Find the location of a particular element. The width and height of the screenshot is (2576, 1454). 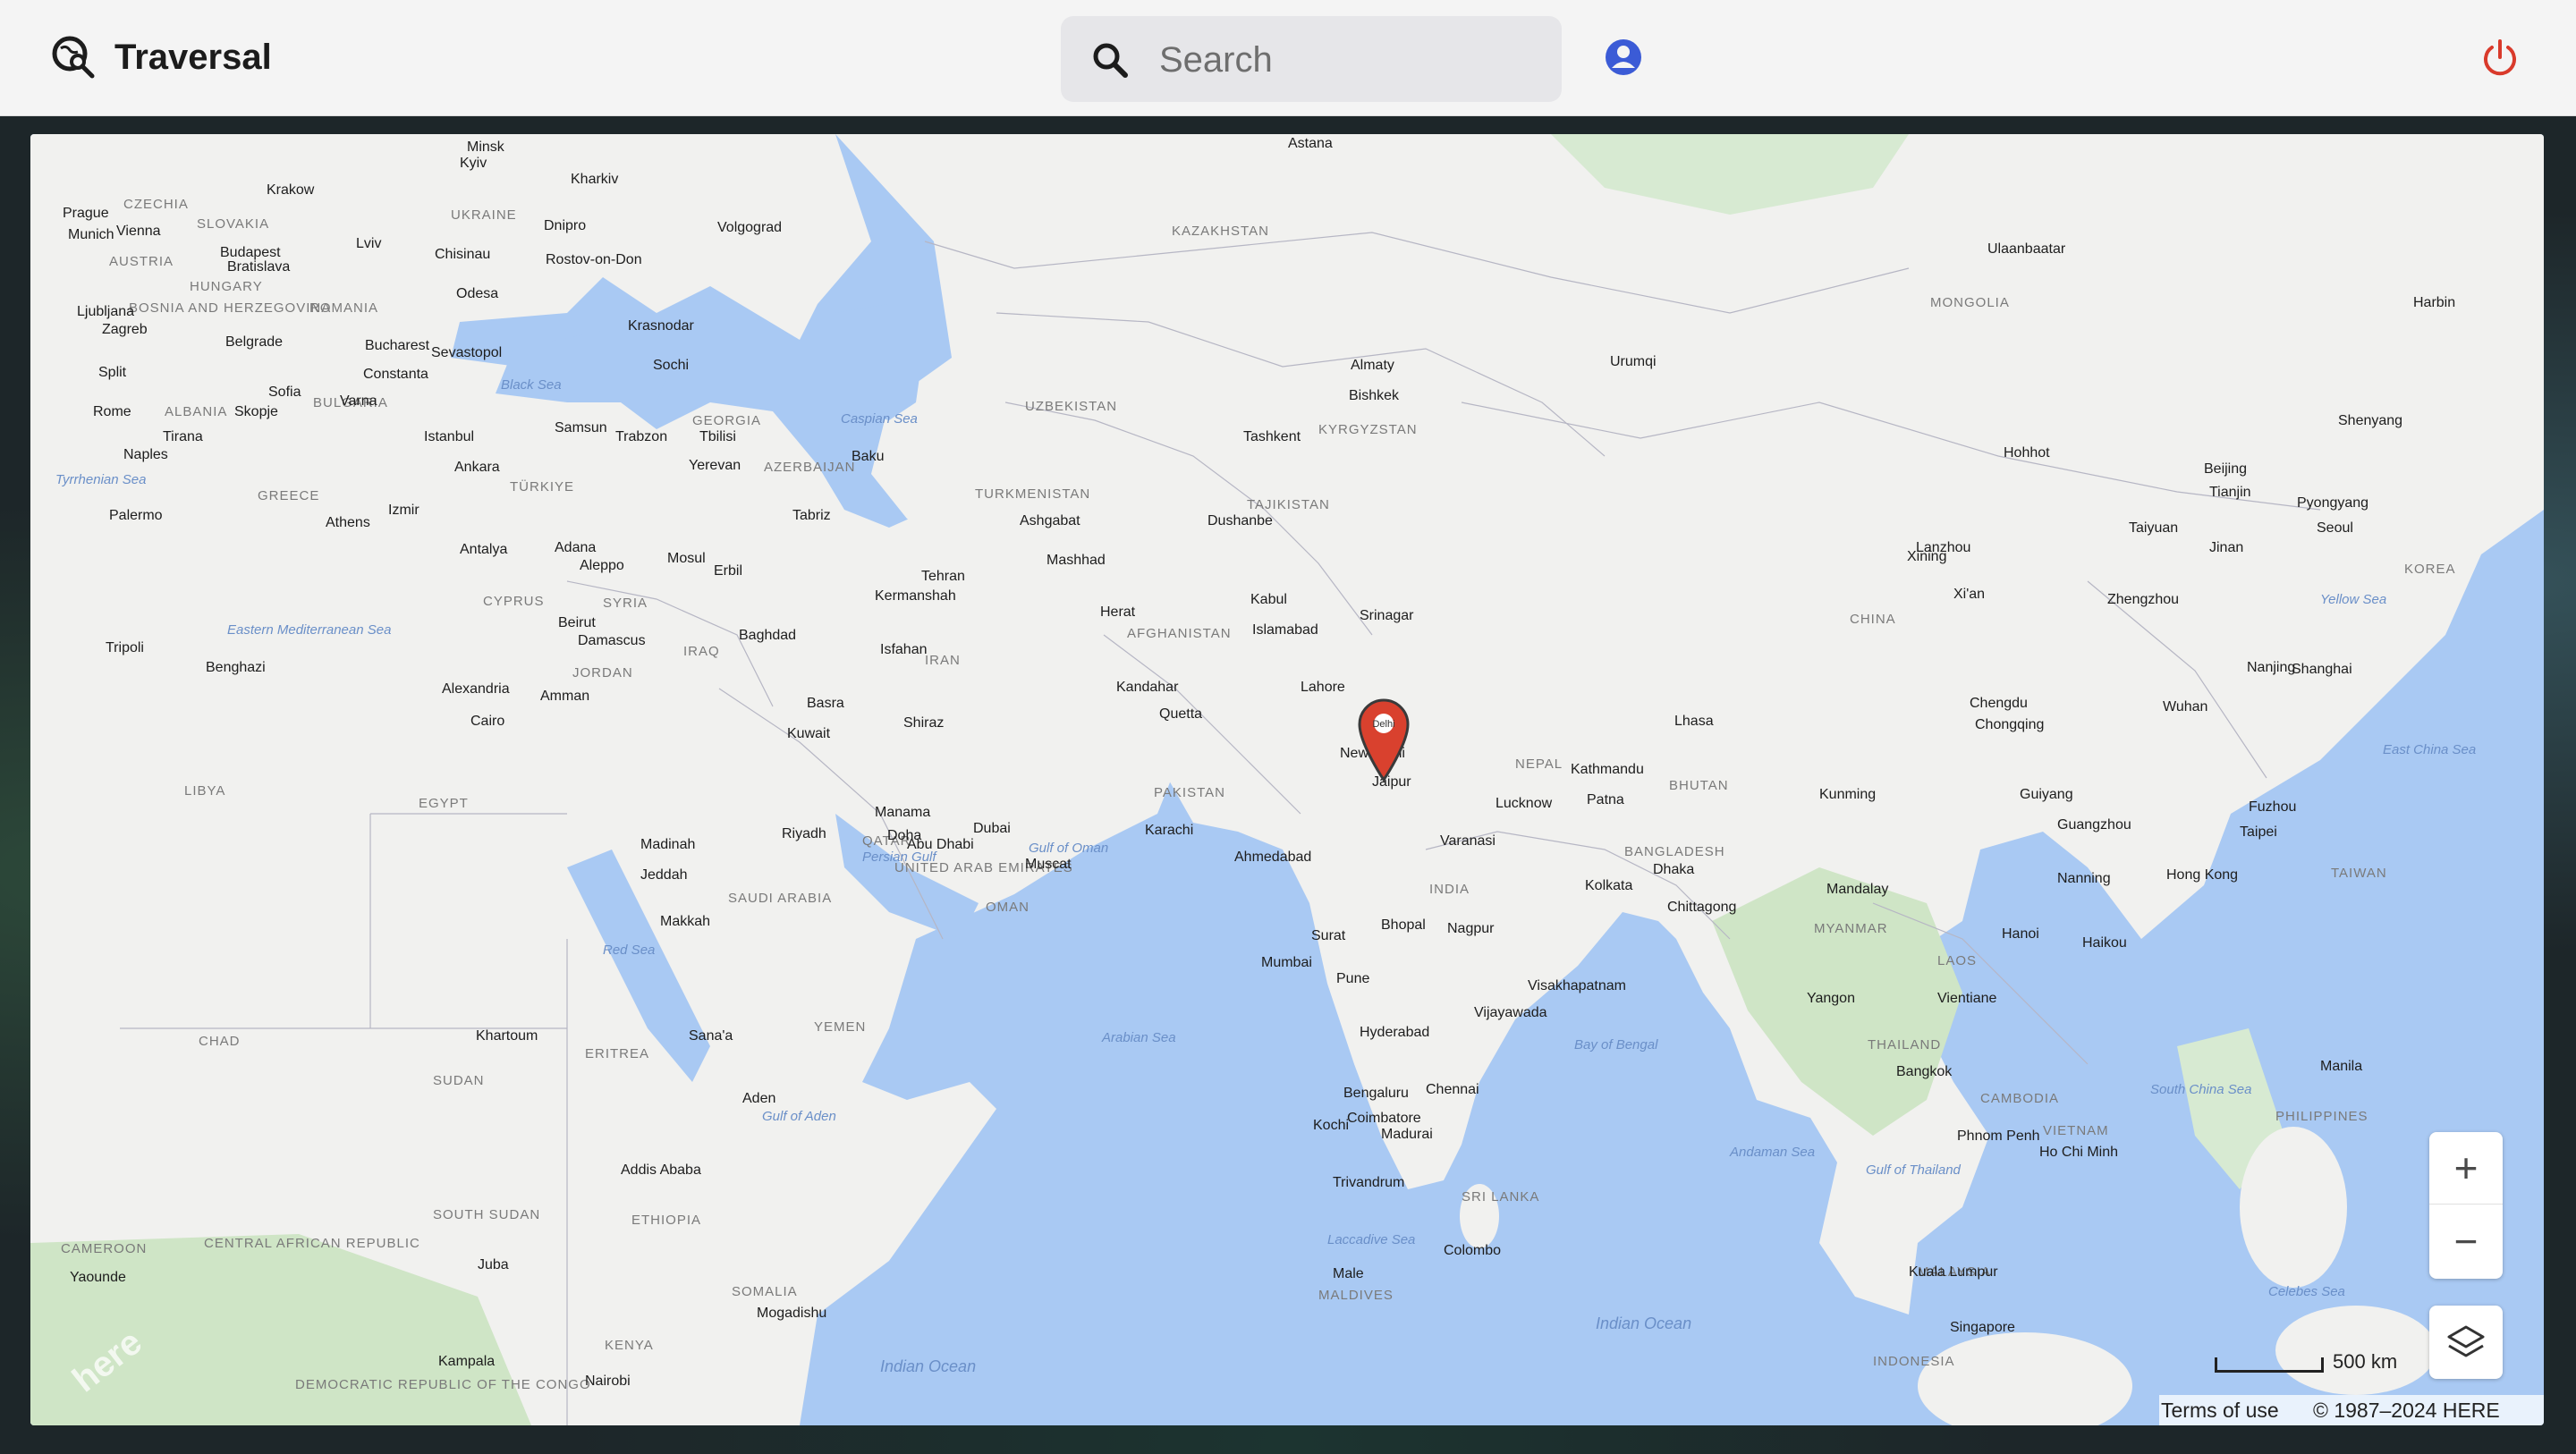

city-label: Chengdu is located at coordinates (1999, 704).